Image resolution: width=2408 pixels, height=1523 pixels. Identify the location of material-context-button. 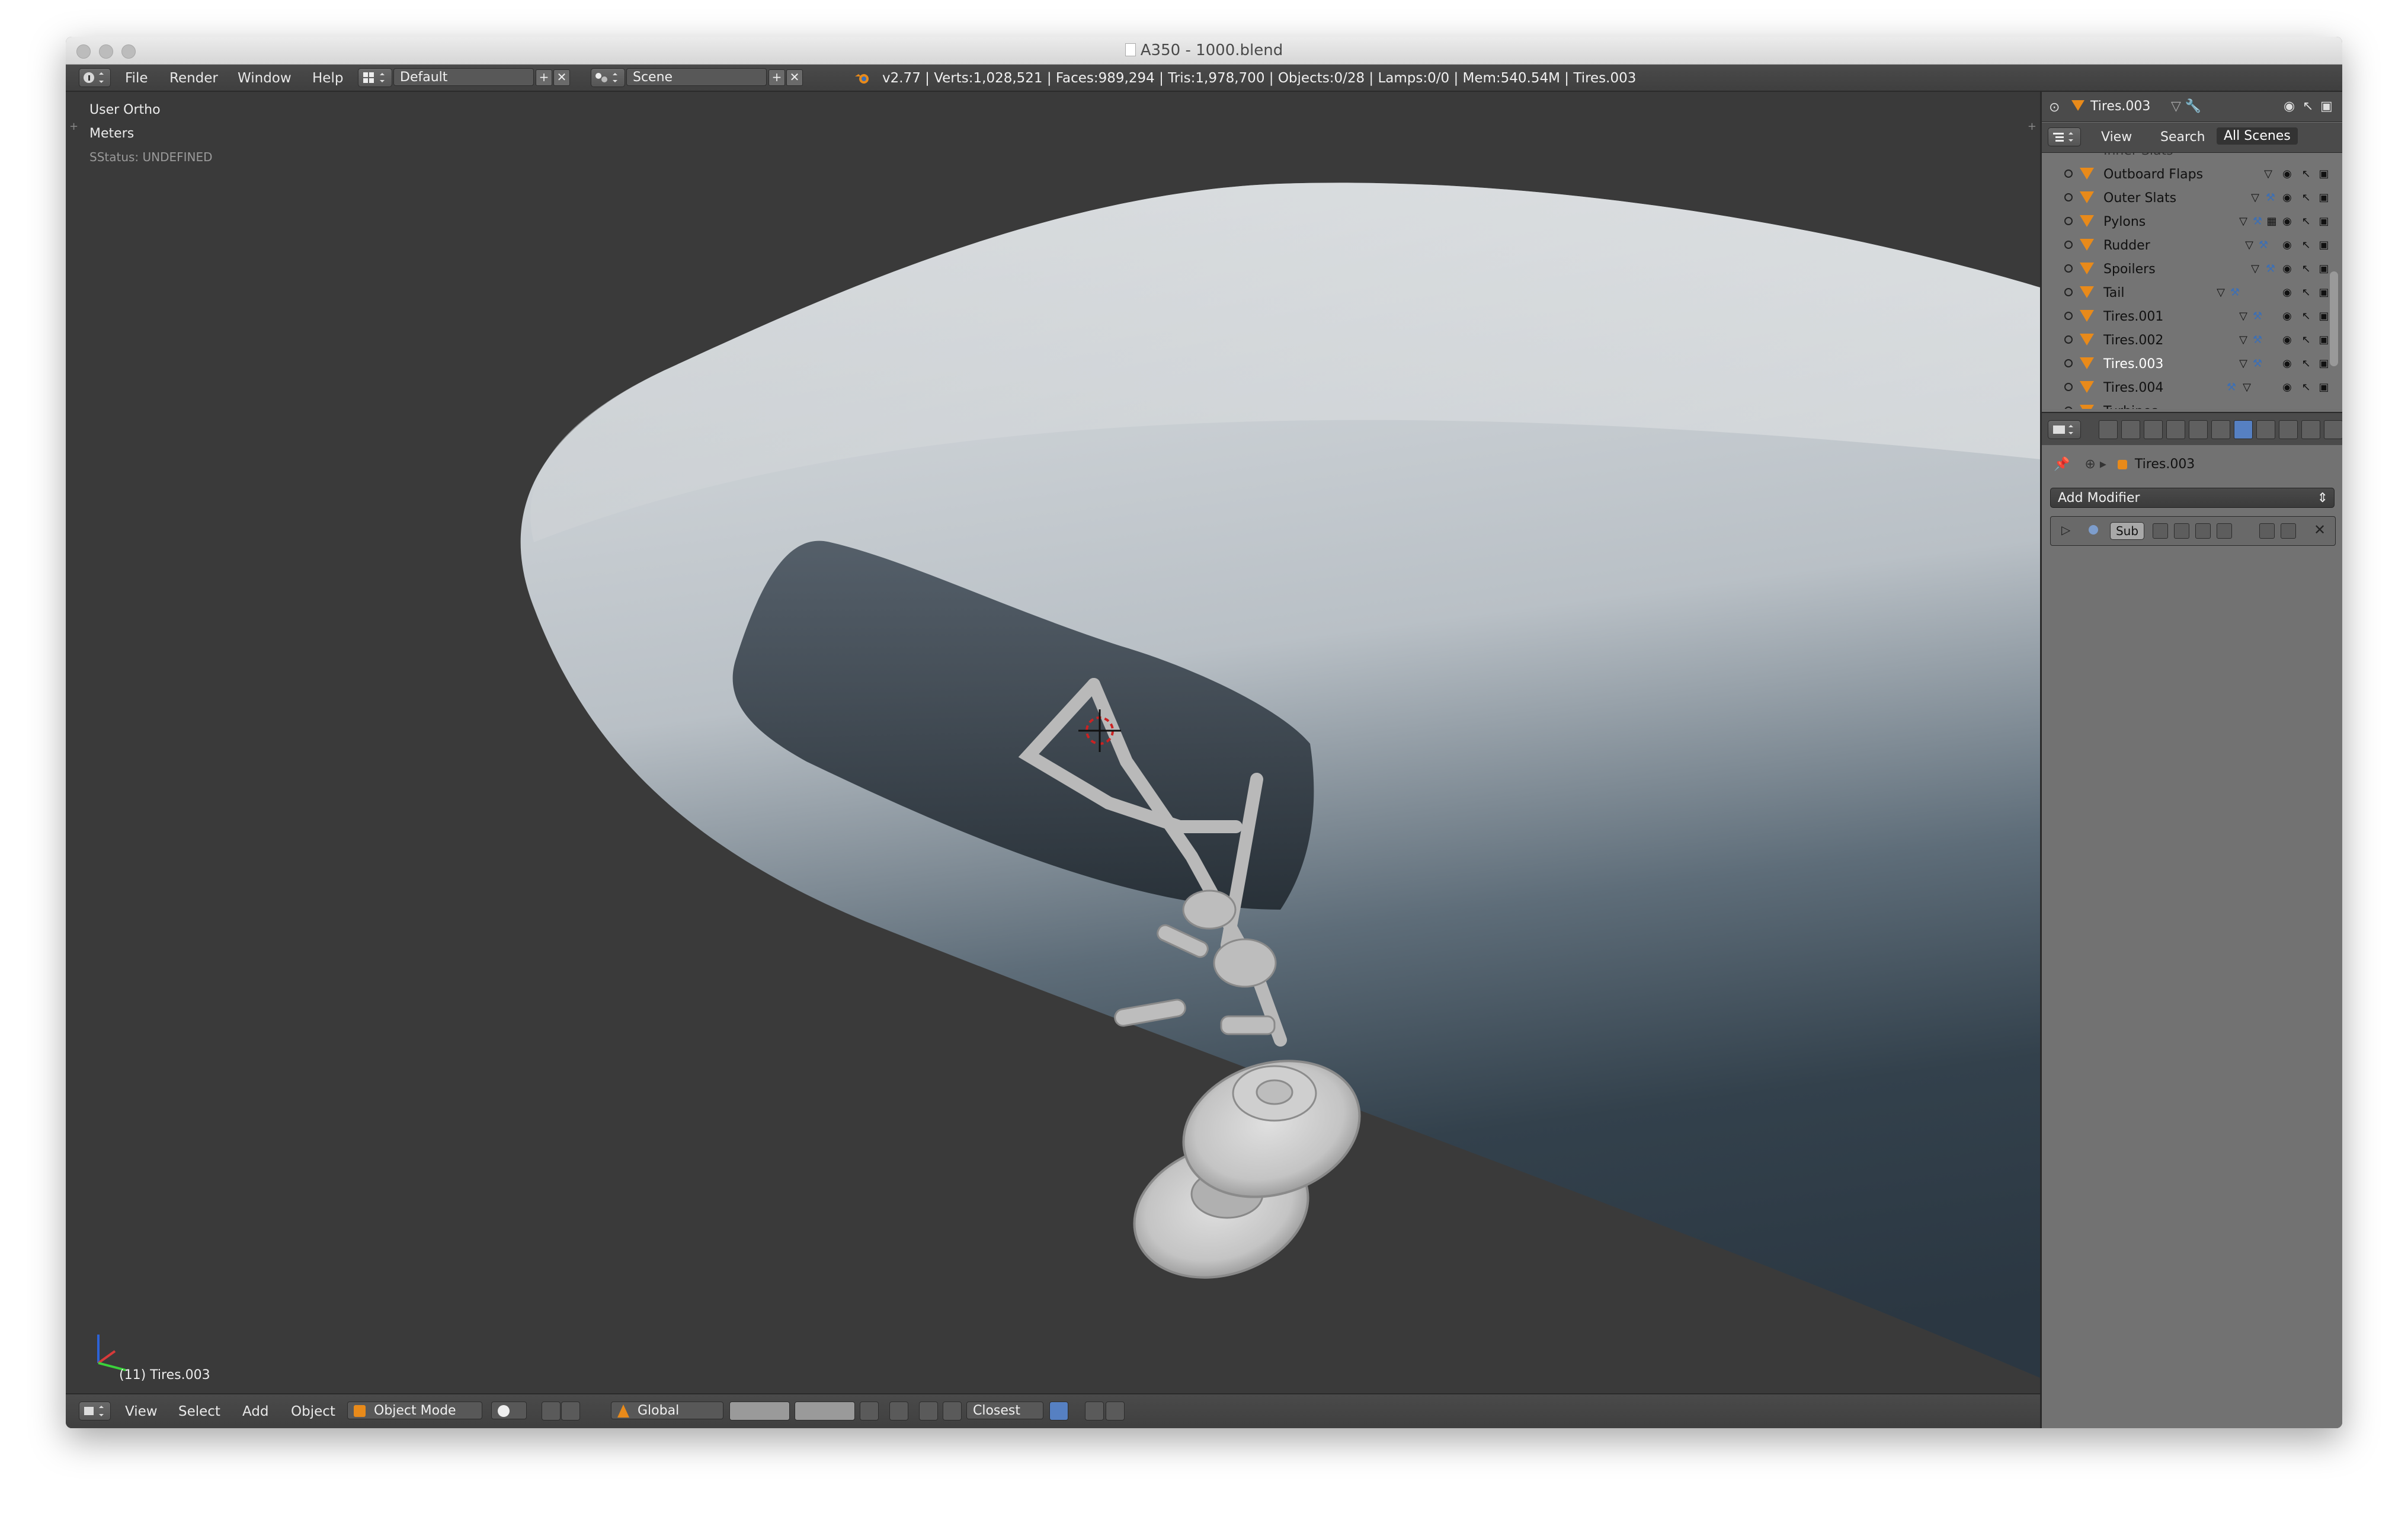
(2288, 429).